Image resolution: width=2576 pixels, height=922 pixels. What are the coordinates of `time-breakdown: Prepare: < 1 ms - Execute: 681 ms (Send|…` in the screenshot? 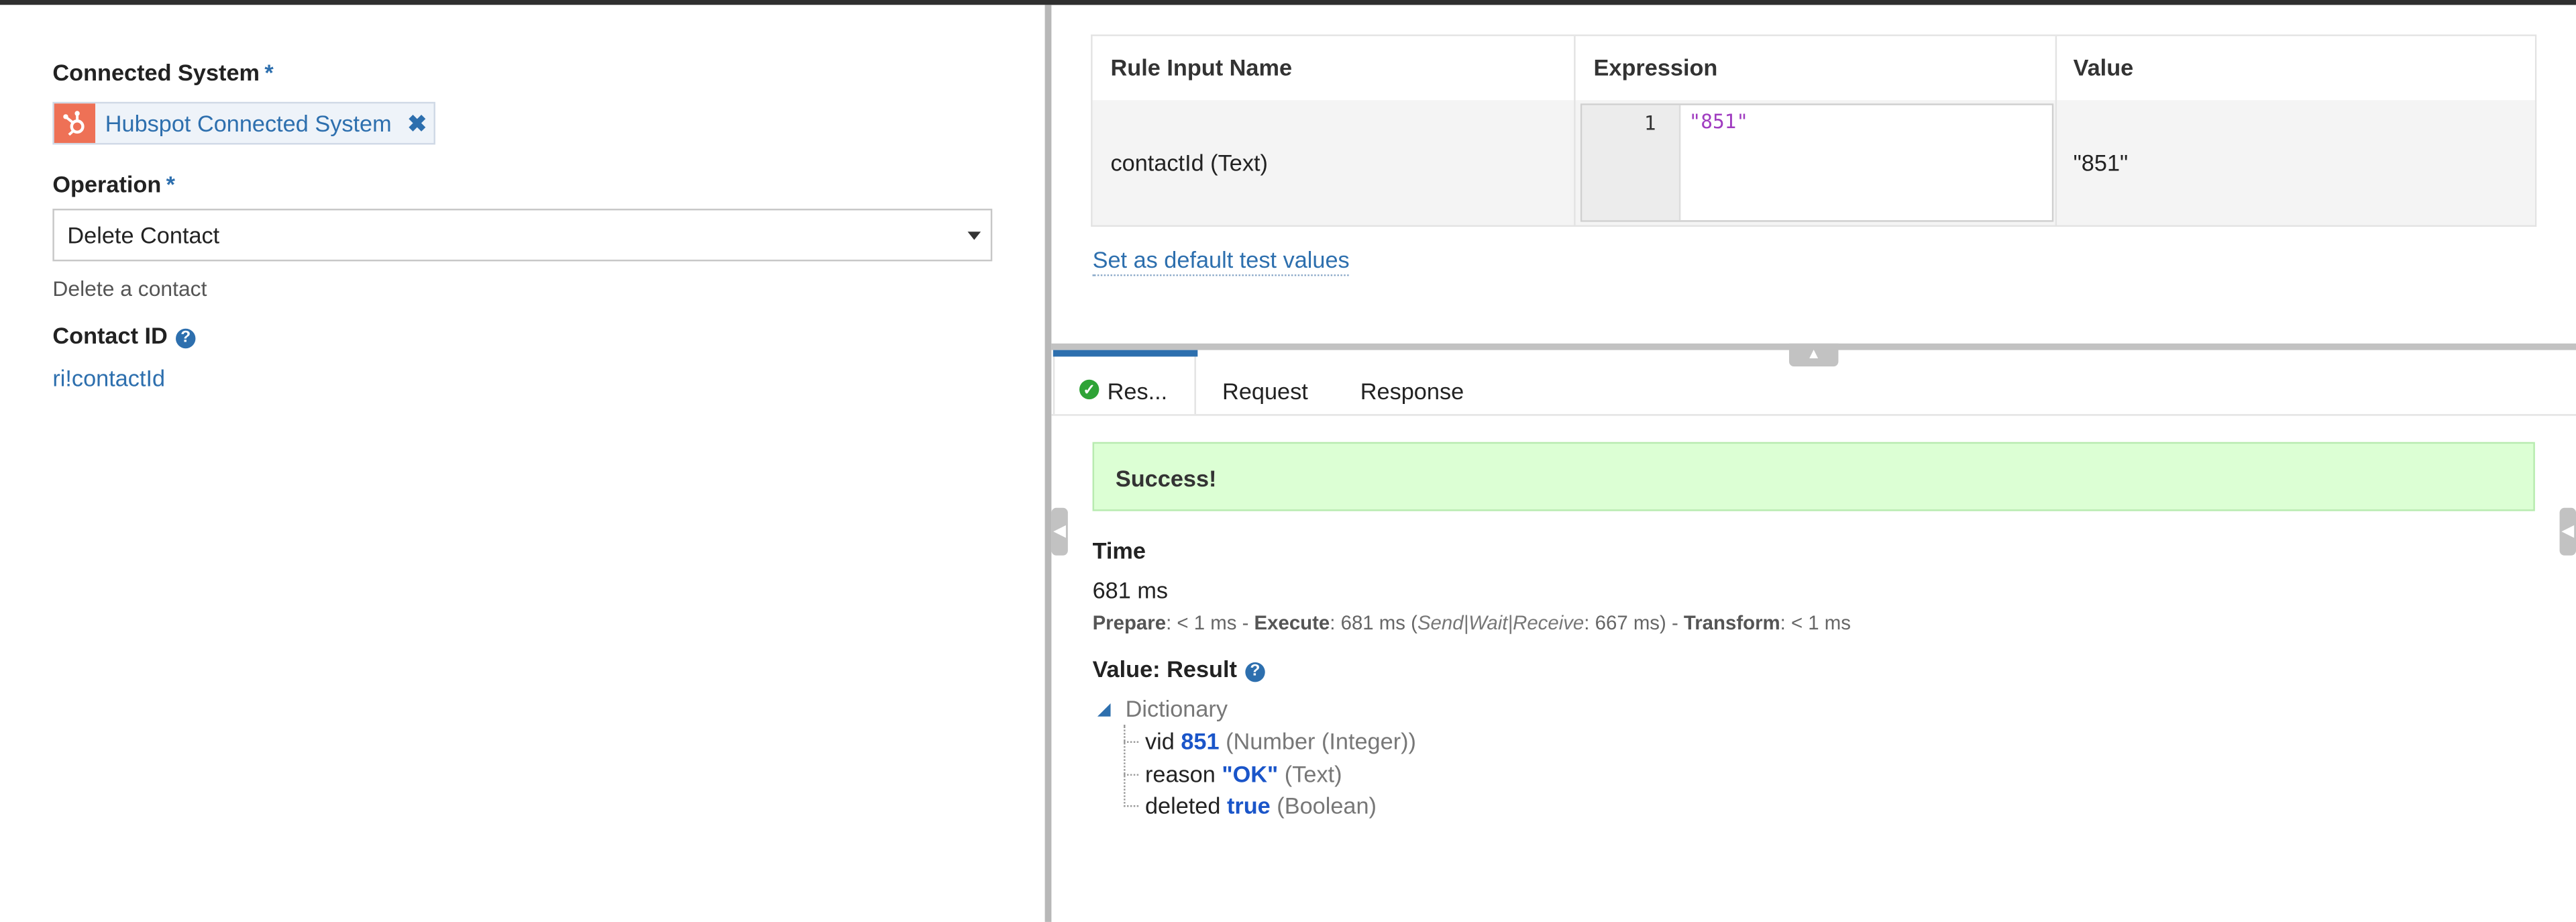 It's located at (1471, 623).